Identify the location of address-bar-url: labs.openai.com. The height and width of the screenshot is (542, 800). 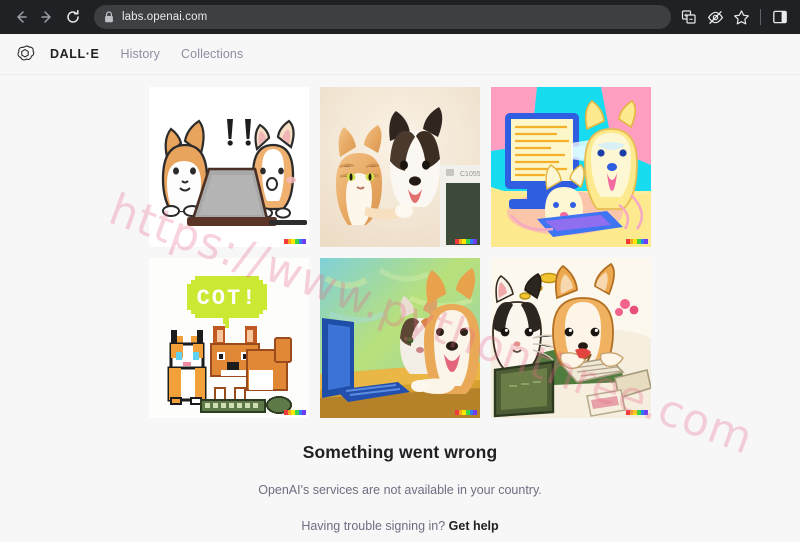
(164, 17).